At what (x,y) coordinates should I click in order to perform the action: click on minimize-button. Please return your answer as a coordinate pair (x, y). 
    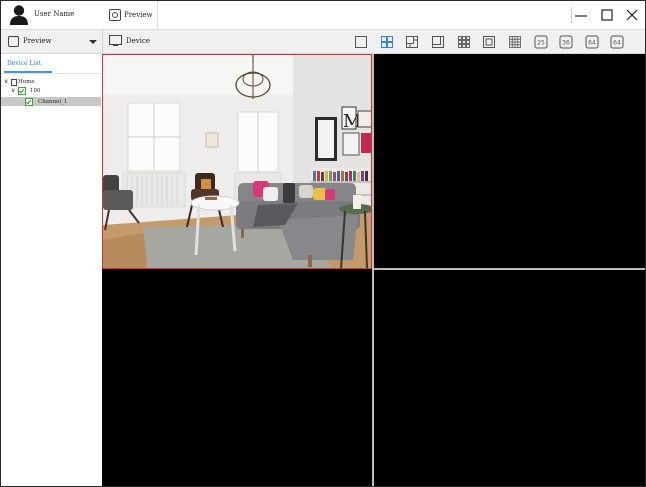
    Looking at the image, I should click on (581, 15).